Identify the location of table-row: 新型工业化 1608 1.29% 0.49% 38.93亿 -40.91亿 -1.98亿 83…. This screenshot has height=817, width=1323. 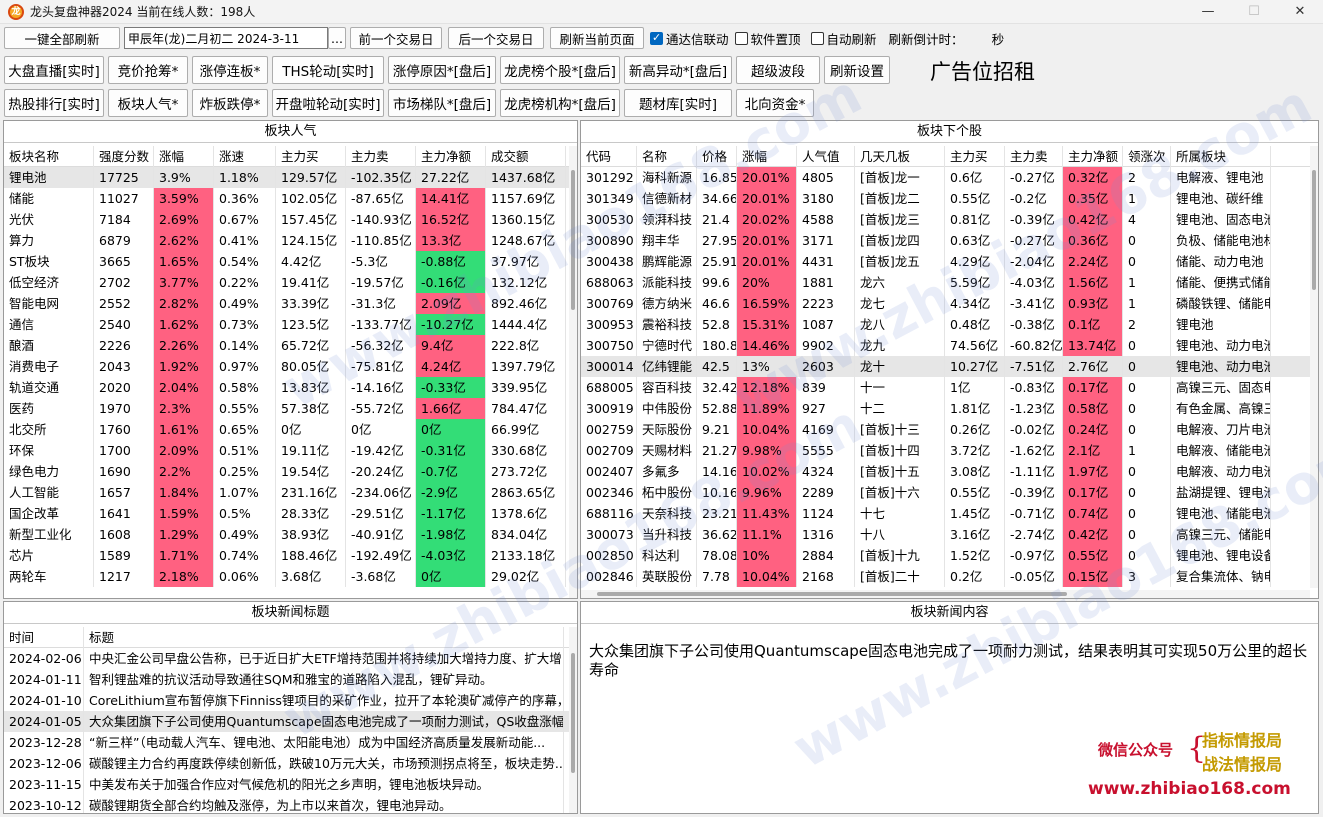
(290, 534).